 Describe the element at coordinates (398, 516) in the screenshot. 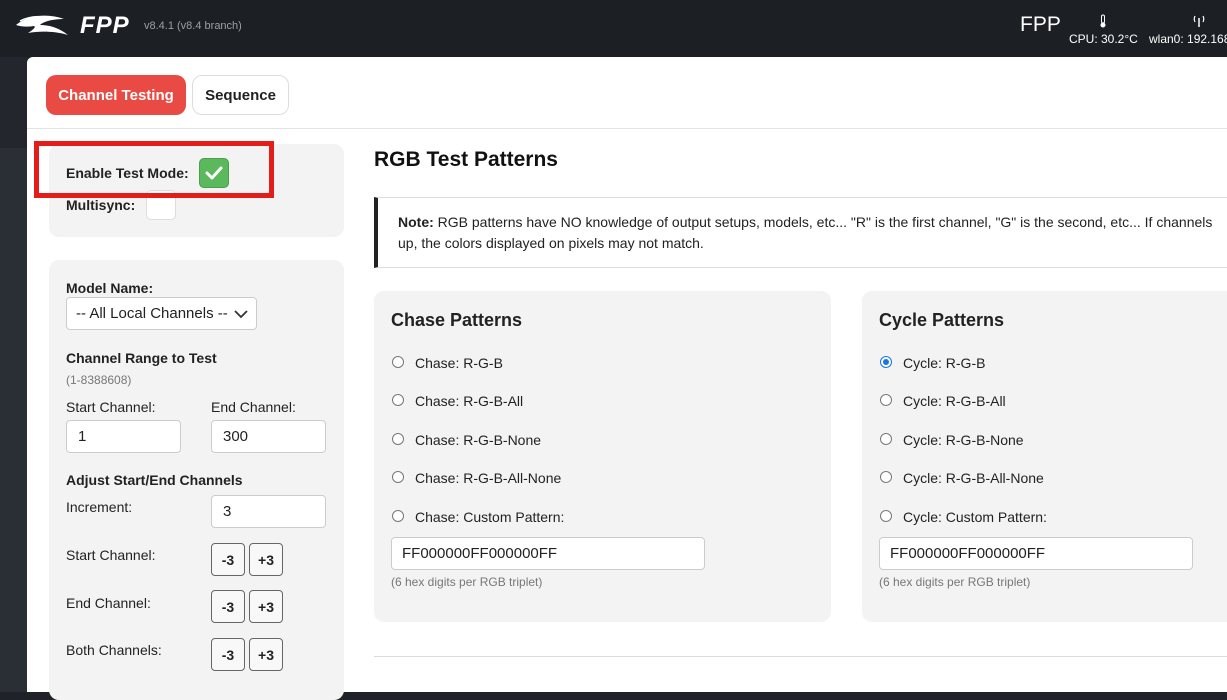

I see `chase-custom-radio` at that location.